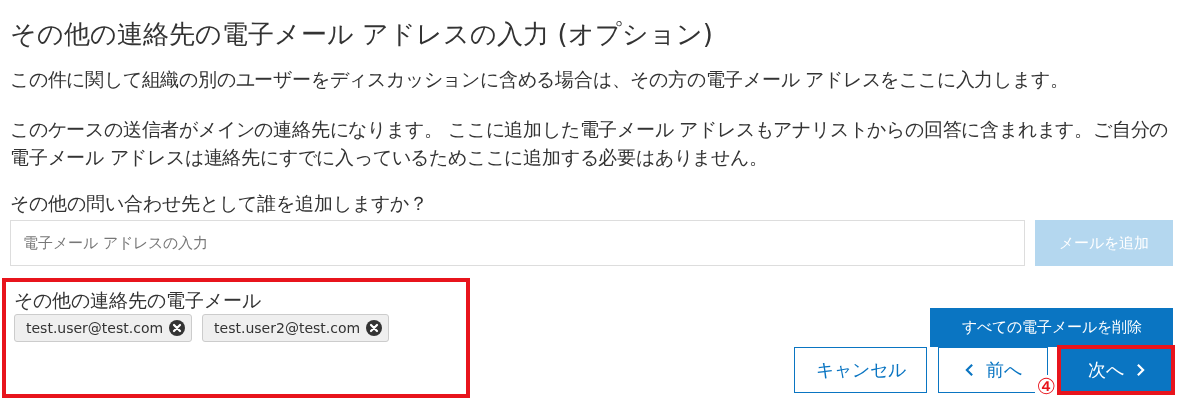 Image resolution: width=1186 pixels, height=413 pixels. I want to click on email-input-field: 電子メール アドレスの入力, so click(517, 243).